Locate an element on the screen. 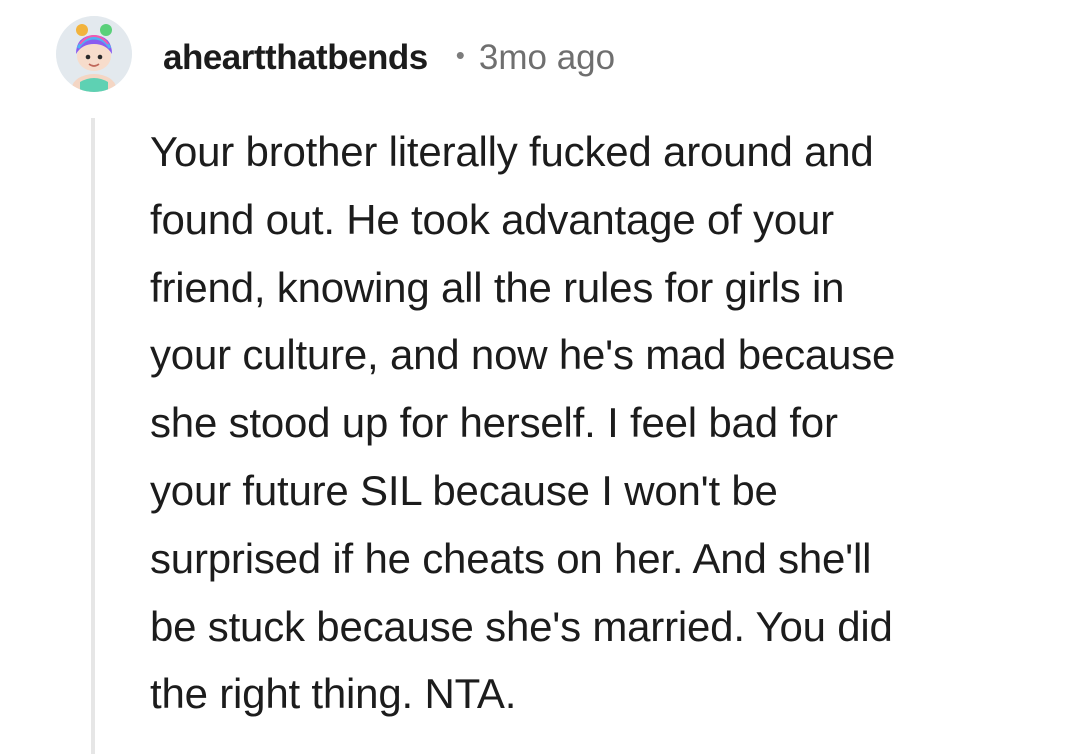  snoo-avatar-icon is located at coordinates (94, 54).